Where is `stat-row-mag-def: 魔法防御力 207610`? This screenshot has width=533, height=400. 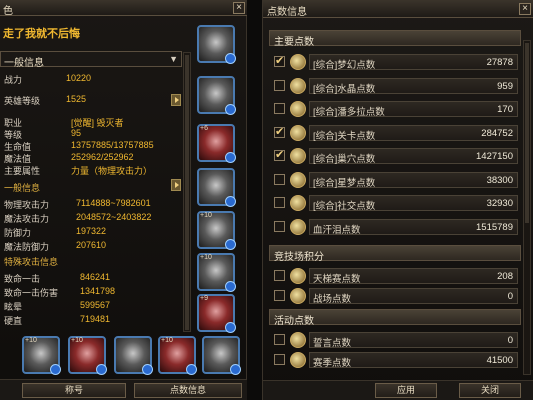
stat-row-mag-def: 魔法防御力 207610 is located at coordinates (94, 246).